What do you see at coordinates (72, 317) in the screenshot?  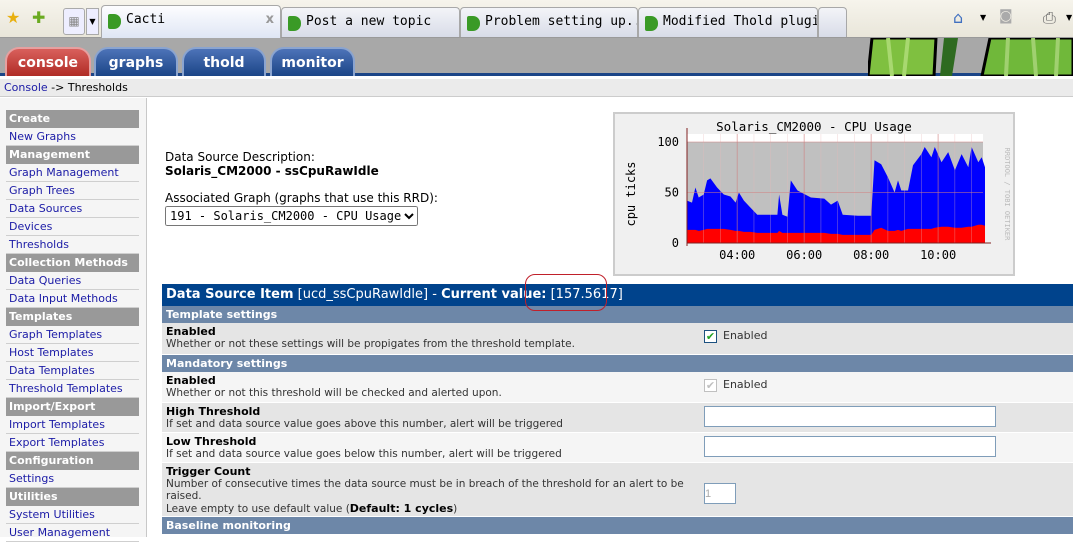 I see `sidebar-header: Templates` at bounding box center [72, 317].